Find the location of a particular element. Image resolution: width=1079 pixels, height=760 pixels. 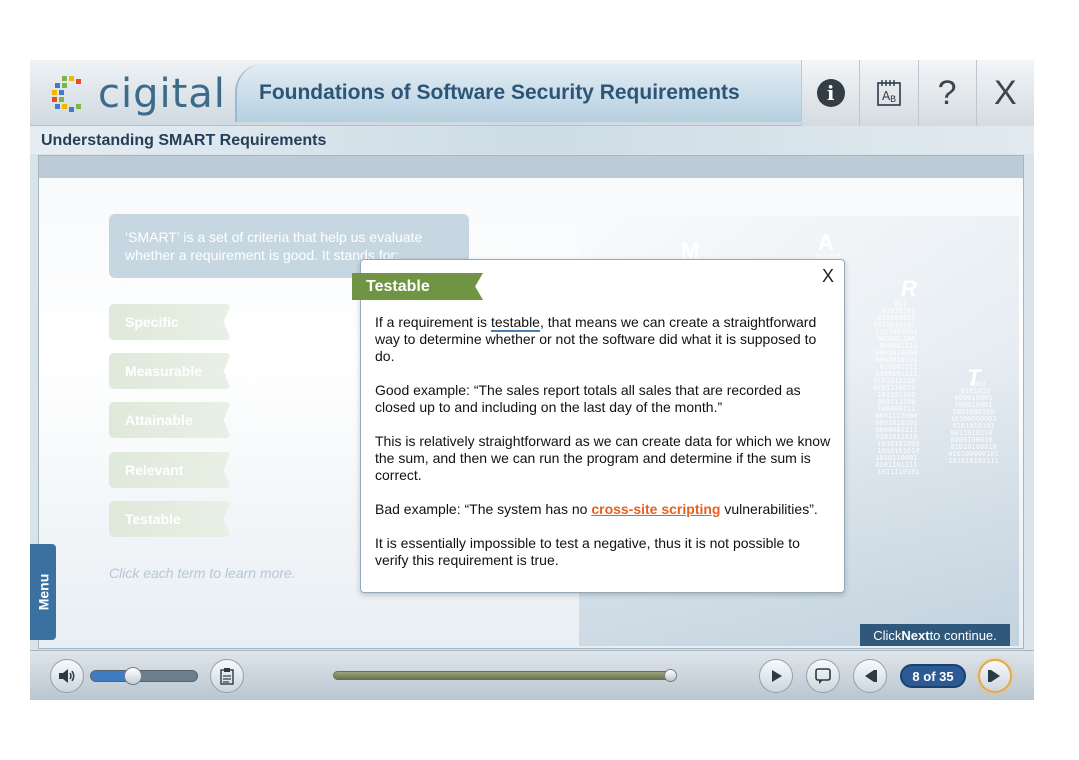

exit-button: X is located at coordinates (1004, 93).